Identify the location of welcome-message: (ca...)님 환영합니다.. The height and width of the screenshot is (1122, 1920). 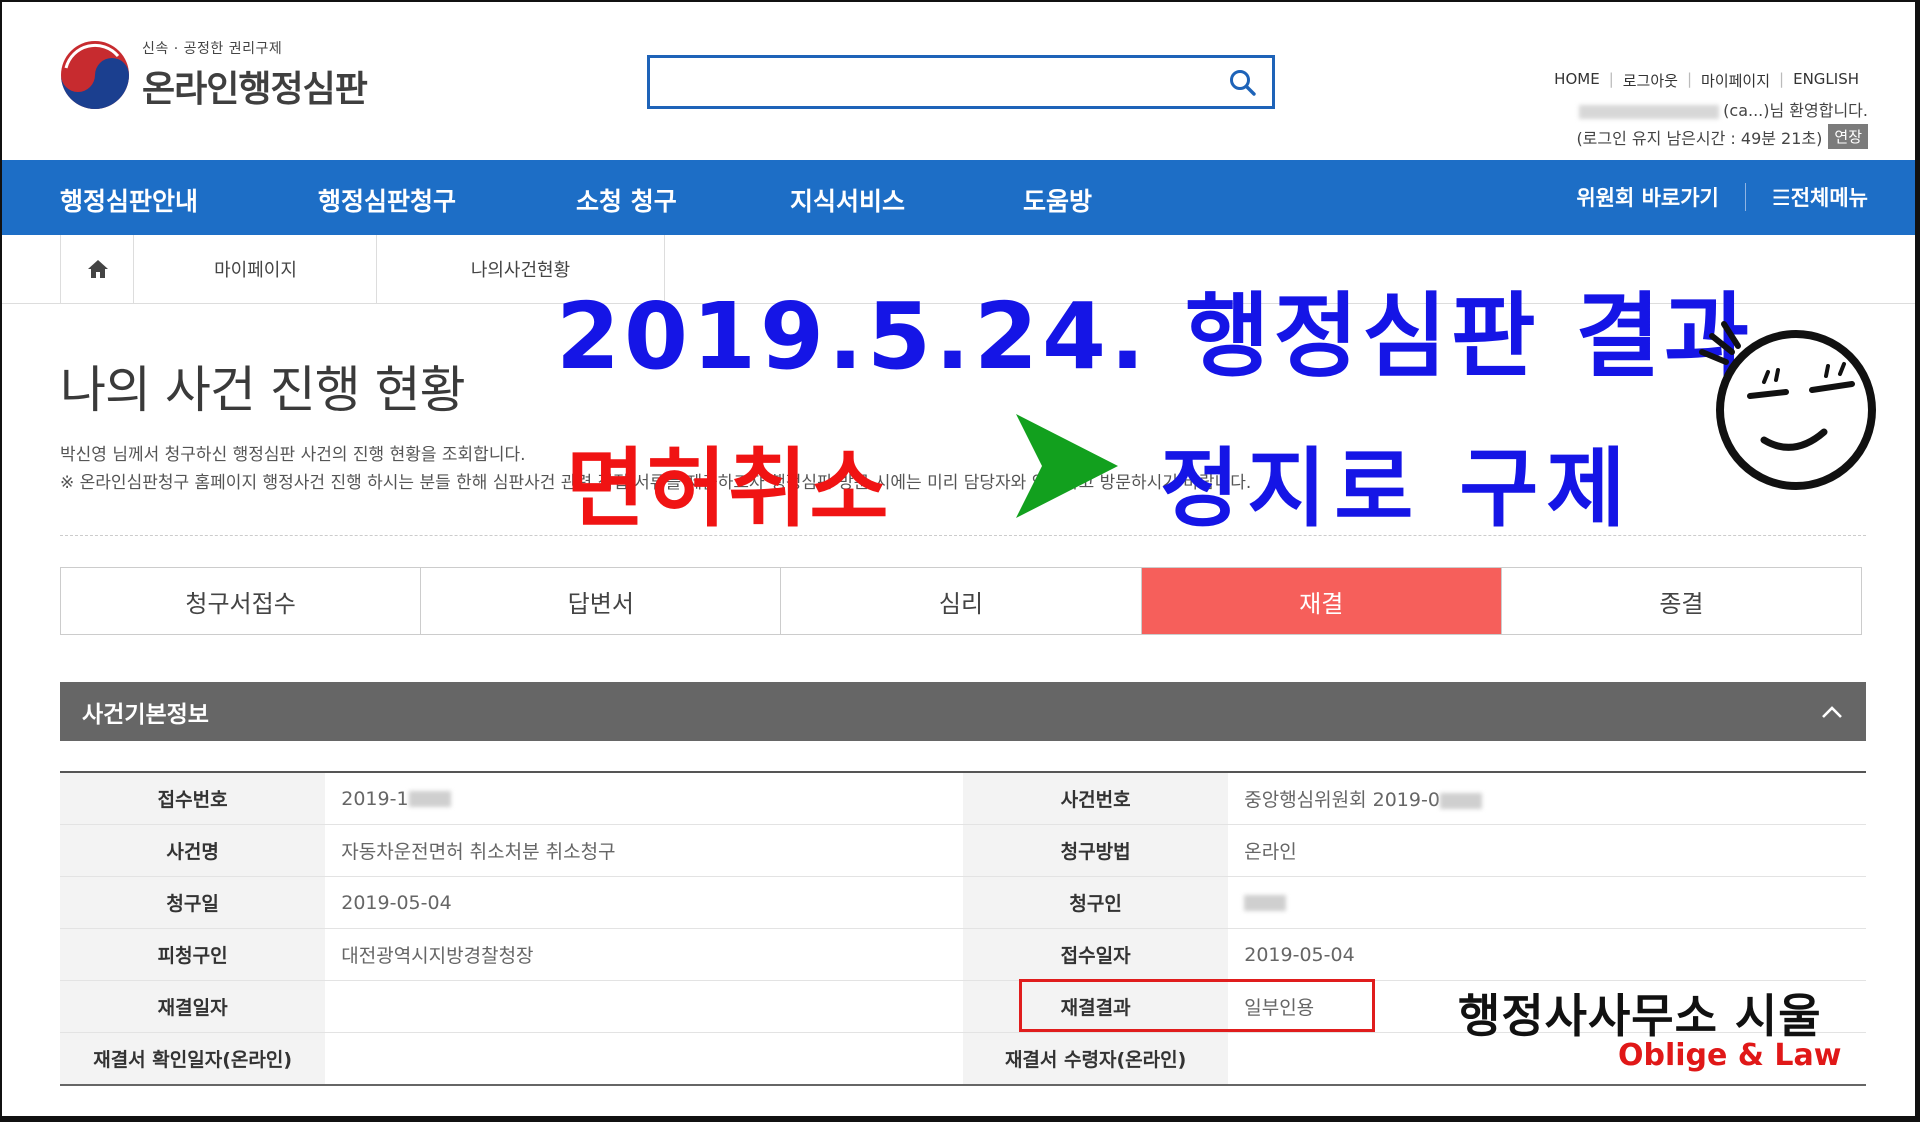
(1723, 109).